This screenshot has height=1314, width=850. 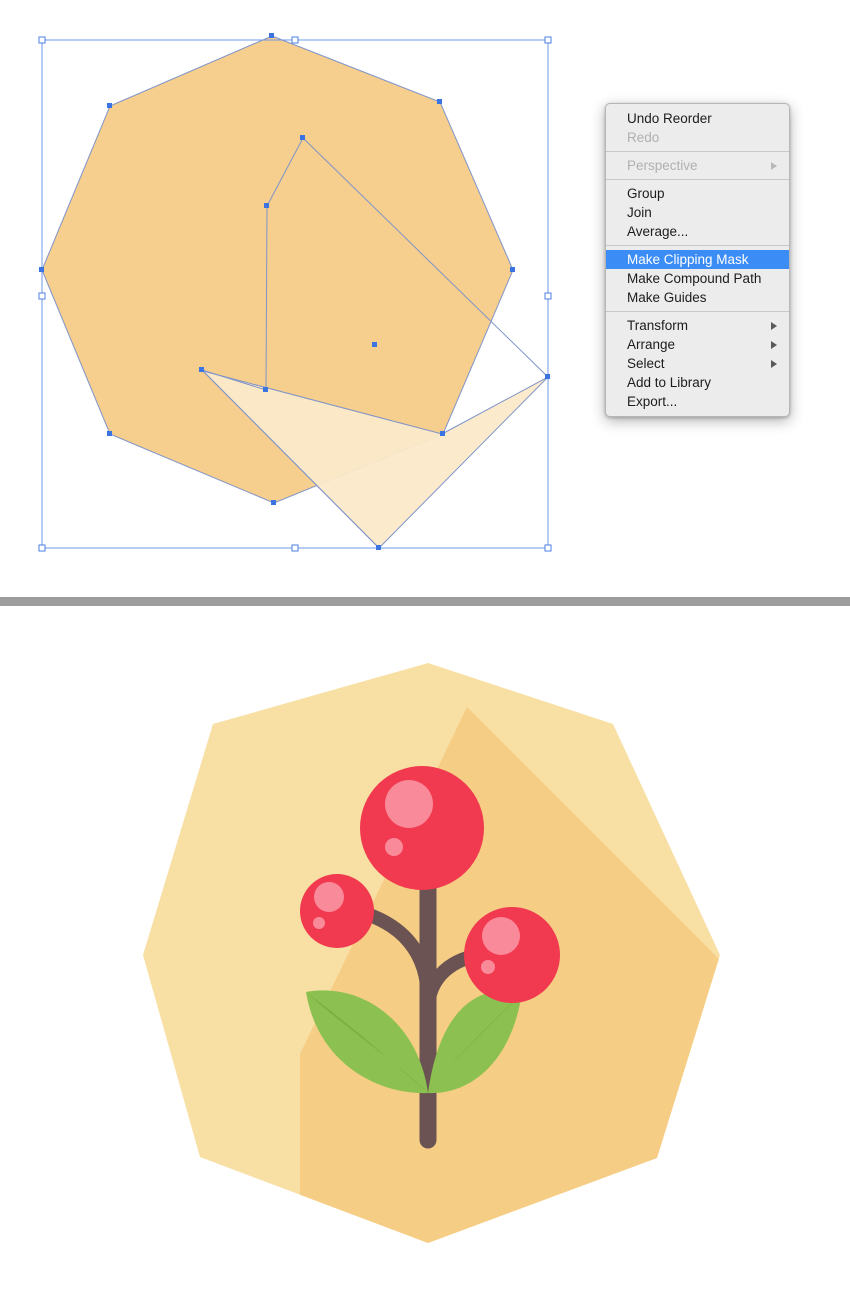 I want to click on menu-item-perspective: Perspective, so click(x=697, y=165).